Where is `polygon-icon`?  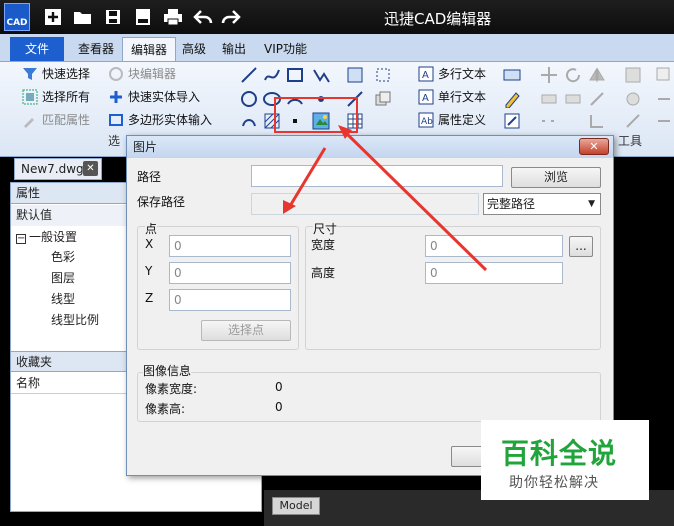
polygon-icon is located at coordinates (116, 120).